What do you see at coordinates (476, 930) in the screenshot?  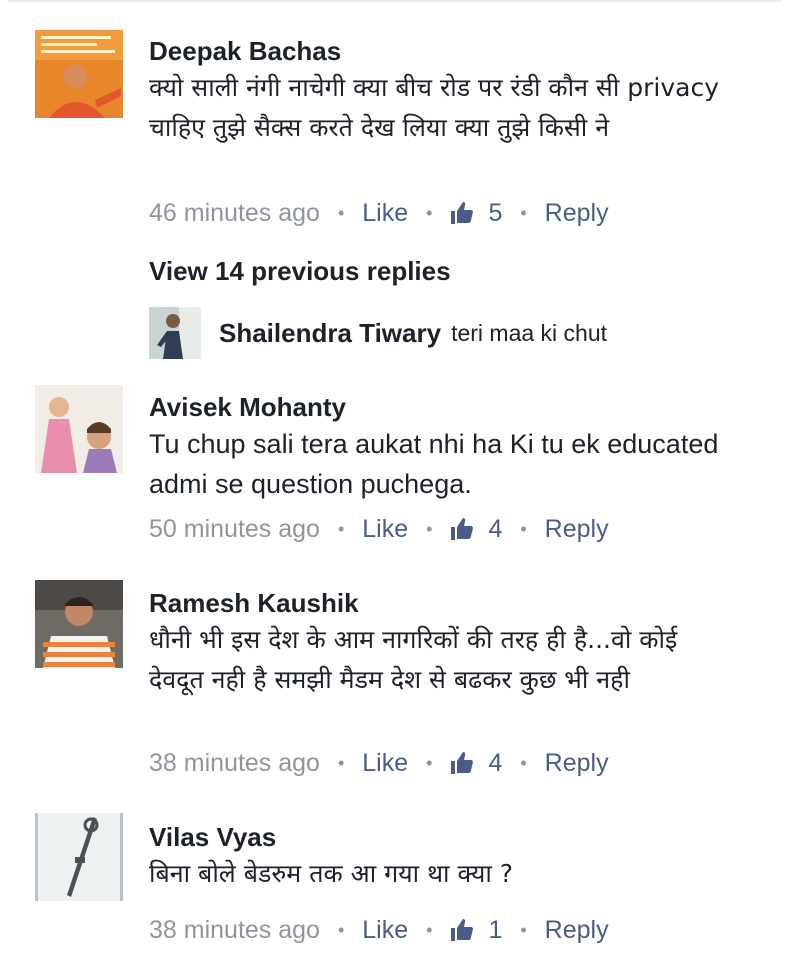 I see `like-count: 1` at bounding box center [476, 930].